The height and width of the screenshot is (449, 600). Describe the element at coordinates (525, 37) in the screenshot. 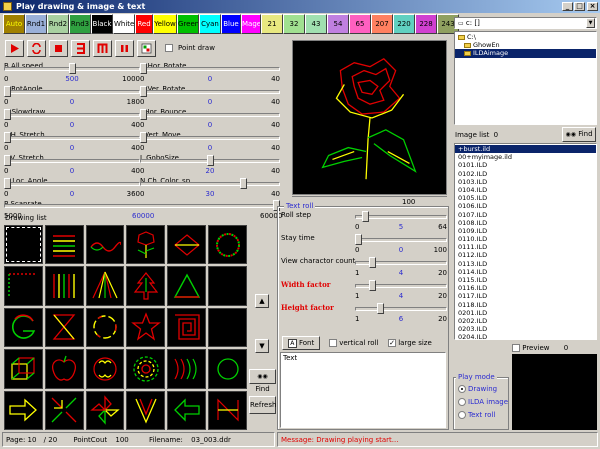

I see `folder-item: C:\` at that location.